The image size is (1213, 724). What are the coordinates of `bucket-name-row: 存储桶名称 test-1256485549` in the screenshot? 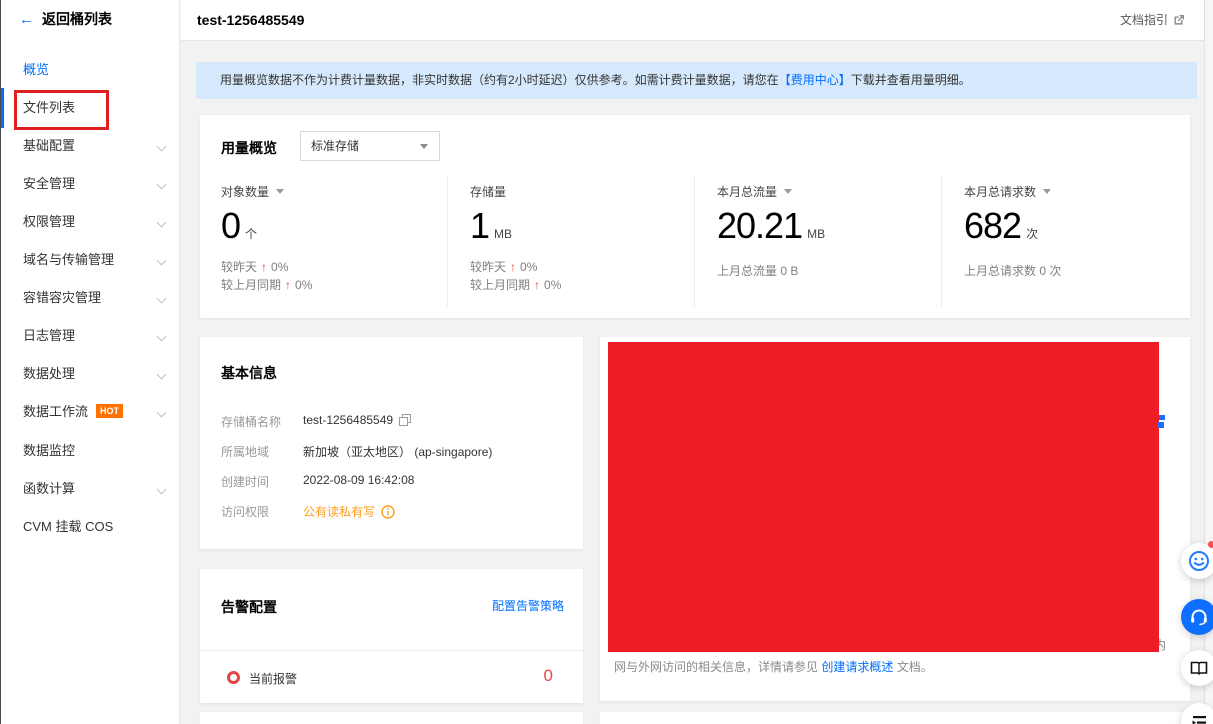 It's located at (393, 421).